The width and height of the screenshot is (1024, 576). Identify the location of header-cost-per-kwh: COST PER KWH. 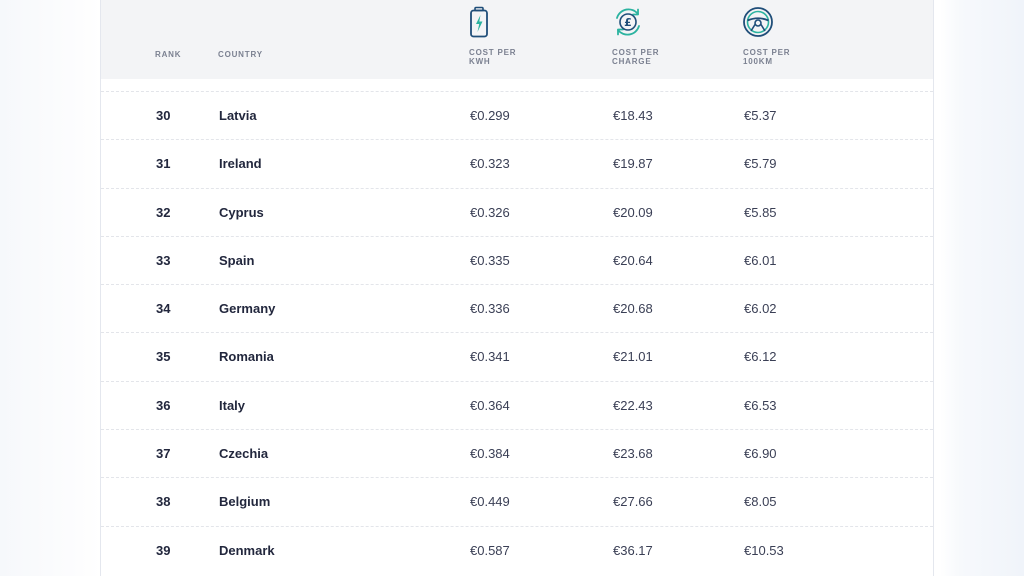
(504, 57).